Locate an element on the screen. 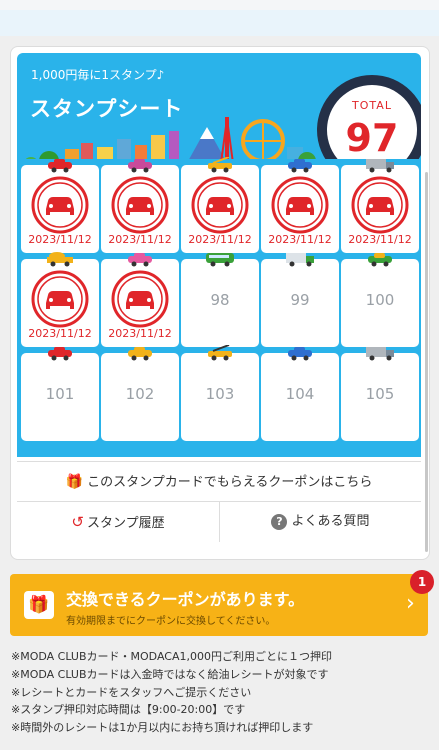  empty-stamp-cell: 103 is located at coordinates (220, 393).